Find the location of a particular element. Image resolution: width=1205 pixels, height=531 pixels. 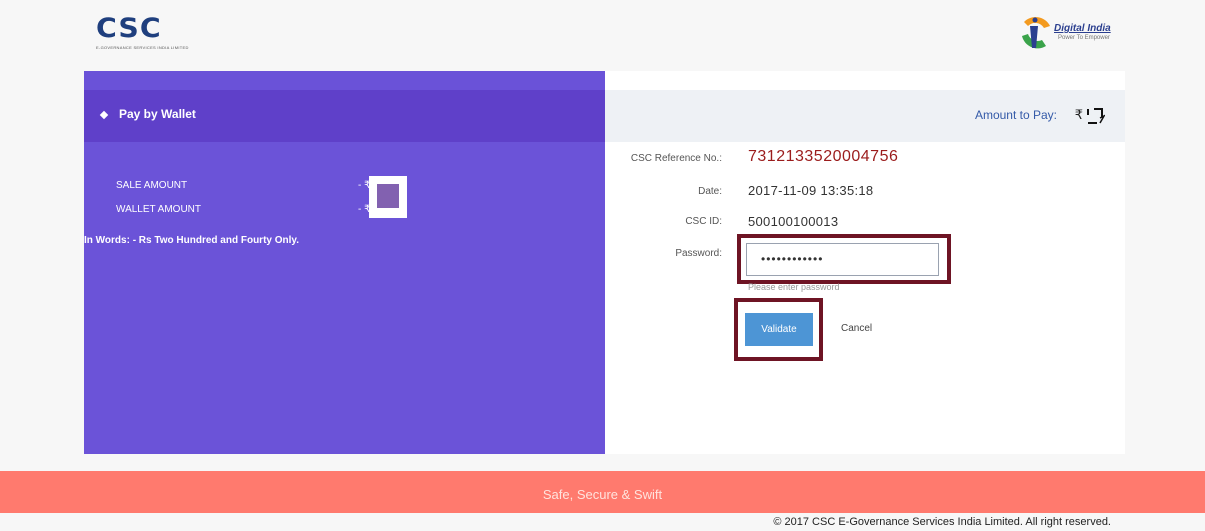

sale-amount-label: SALE AMOUNT is located at coordinates (152, 185).